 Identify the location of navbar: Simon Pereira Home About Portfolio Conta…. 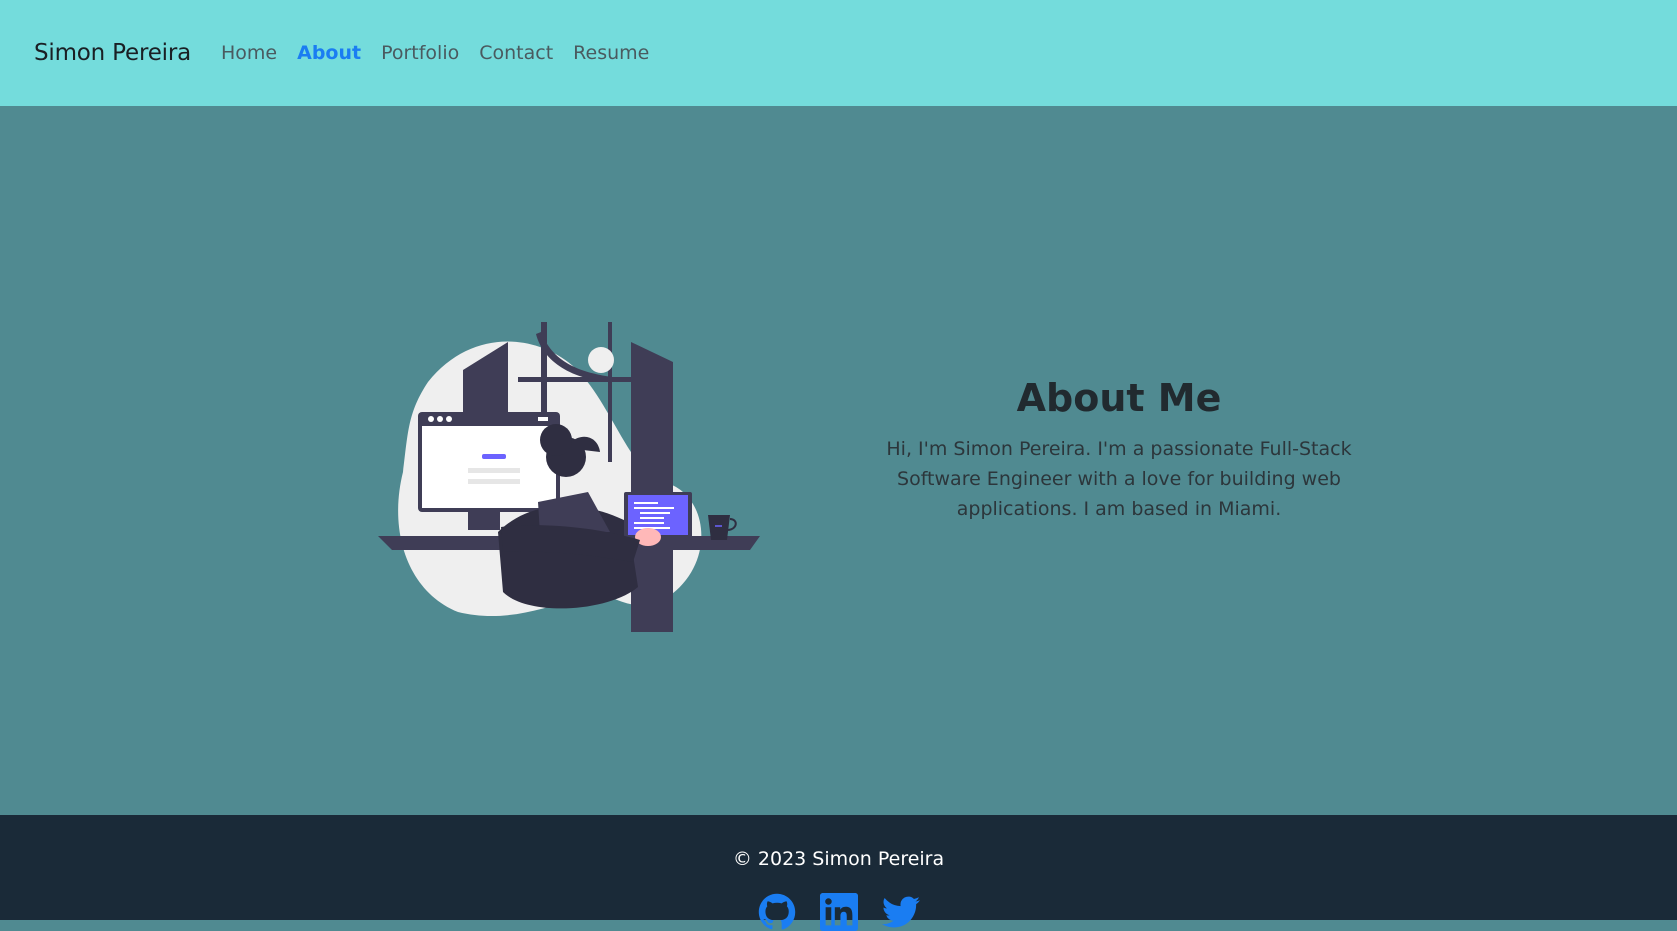
(838, 53).